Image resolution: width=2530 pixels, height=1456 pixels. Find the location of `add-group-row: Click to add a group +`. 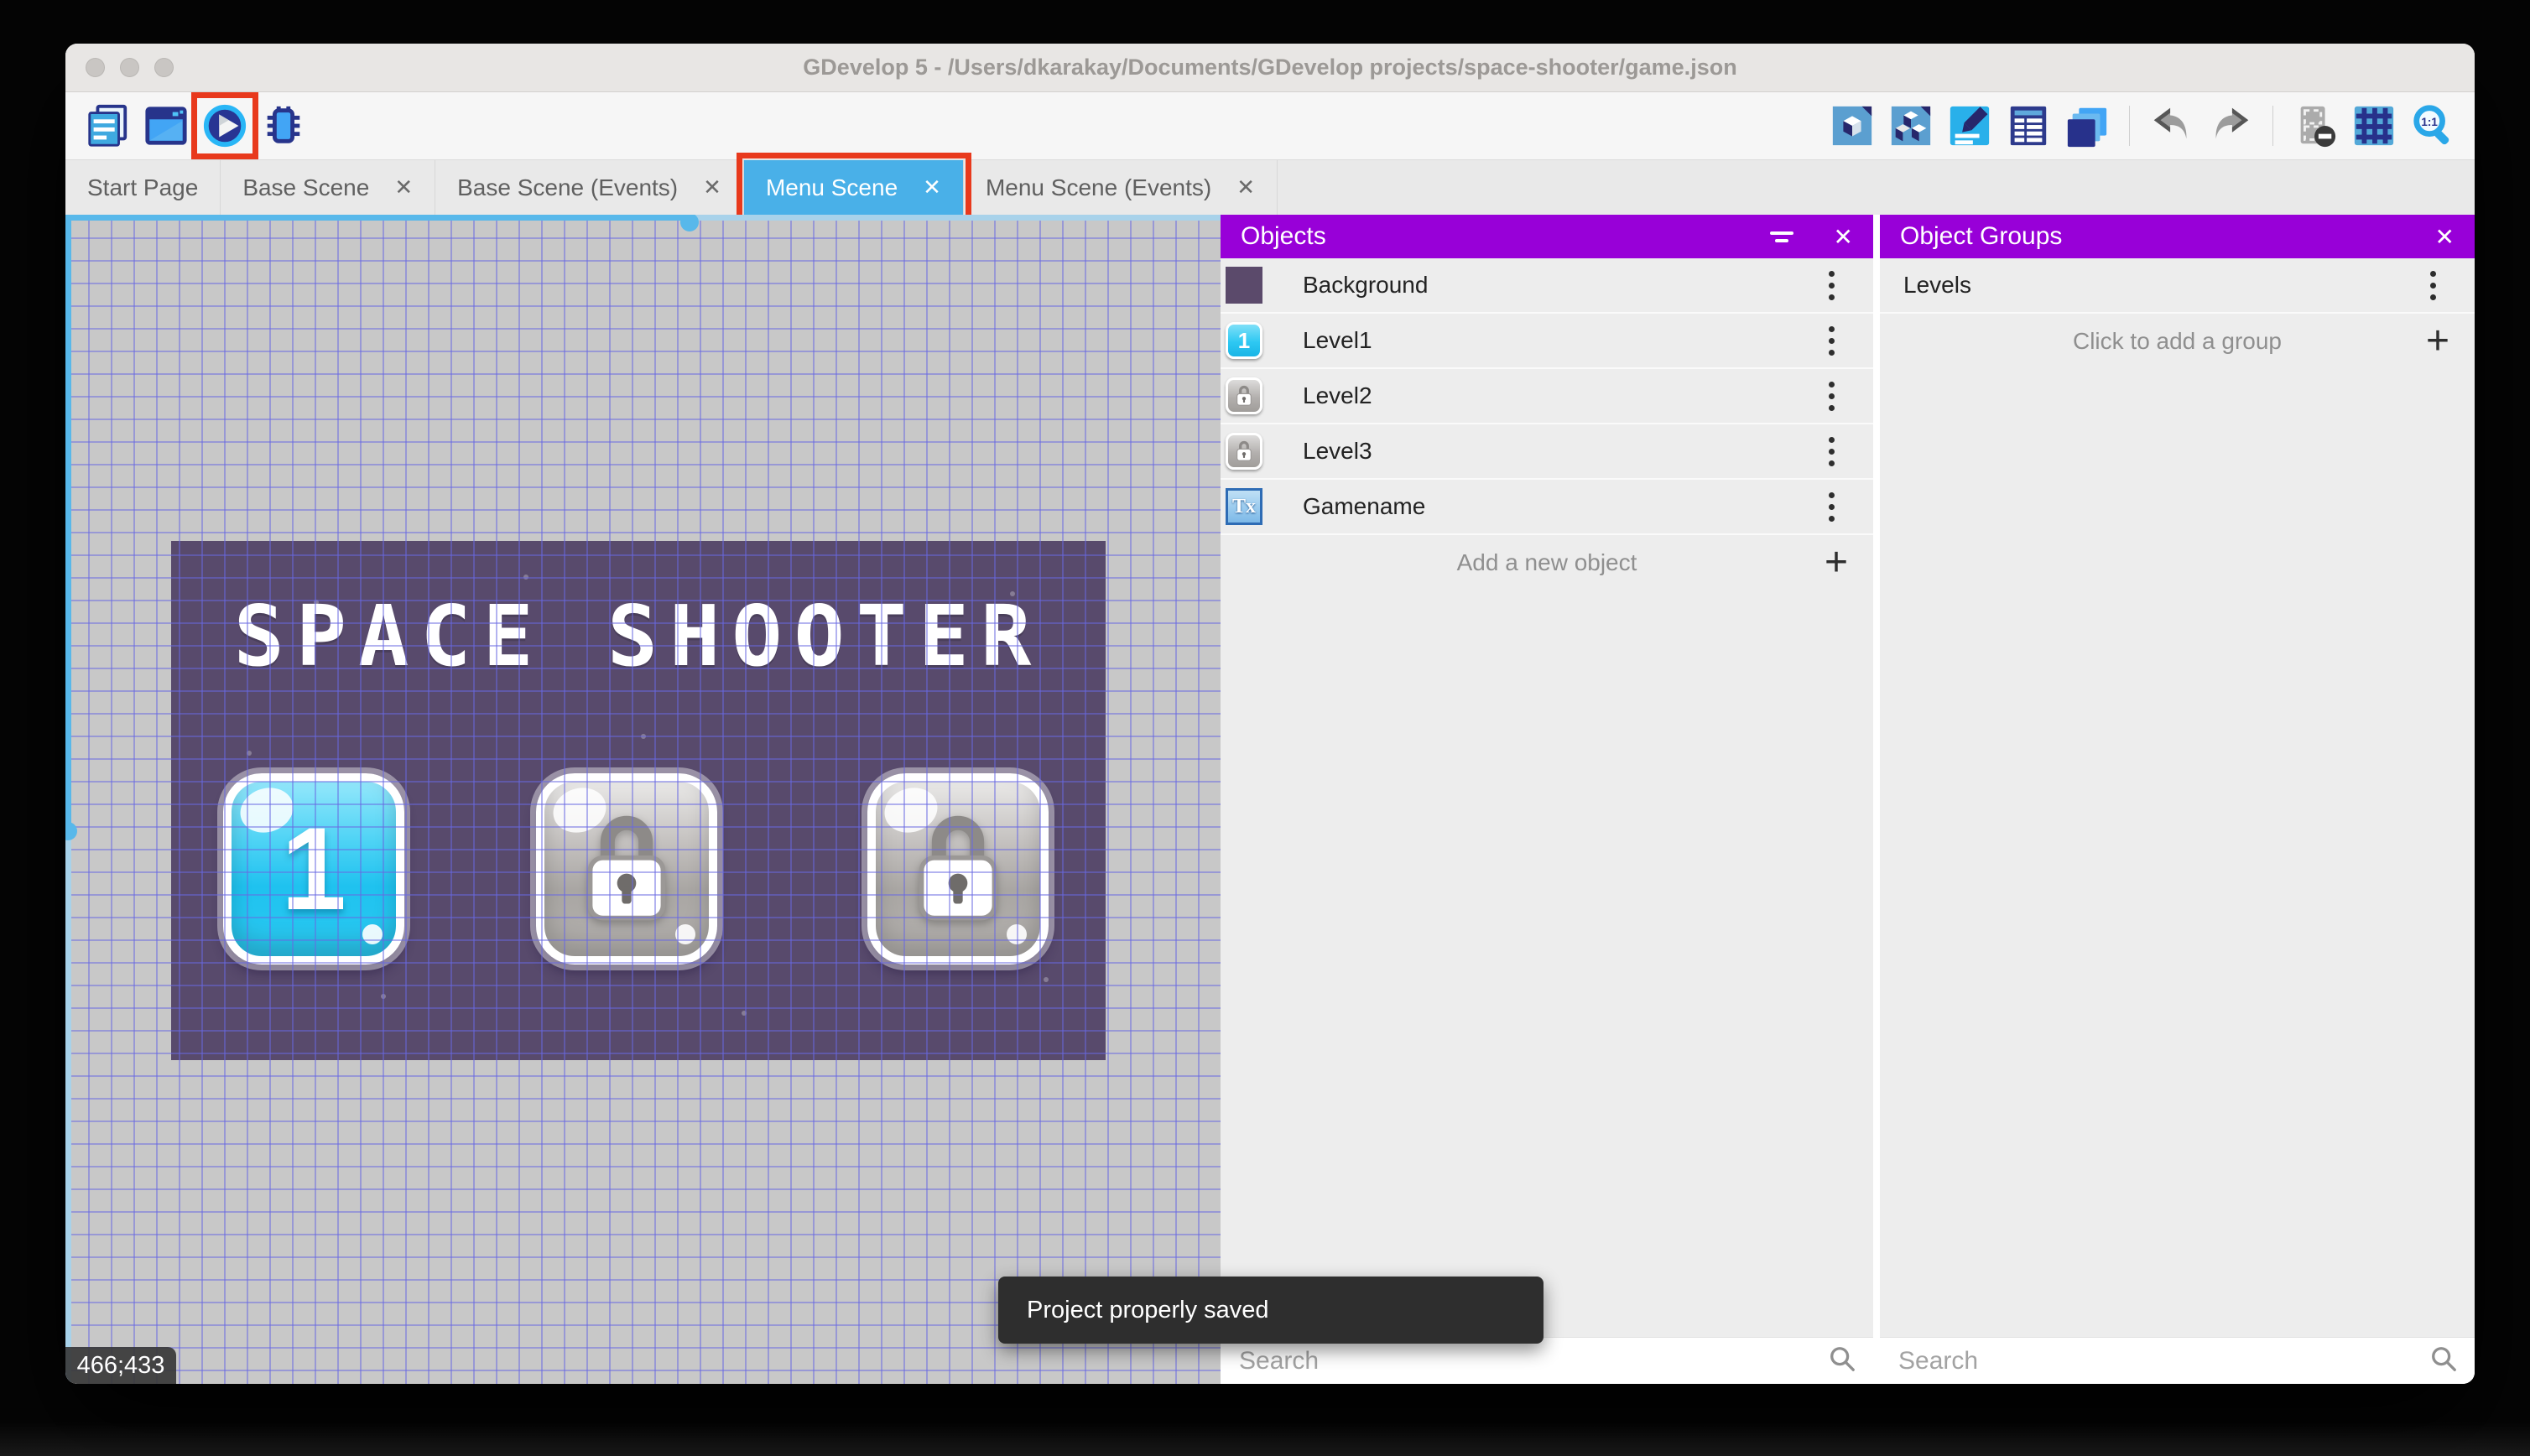

add-group-row: Click to add a group + is located at coordinates (2177, 341).